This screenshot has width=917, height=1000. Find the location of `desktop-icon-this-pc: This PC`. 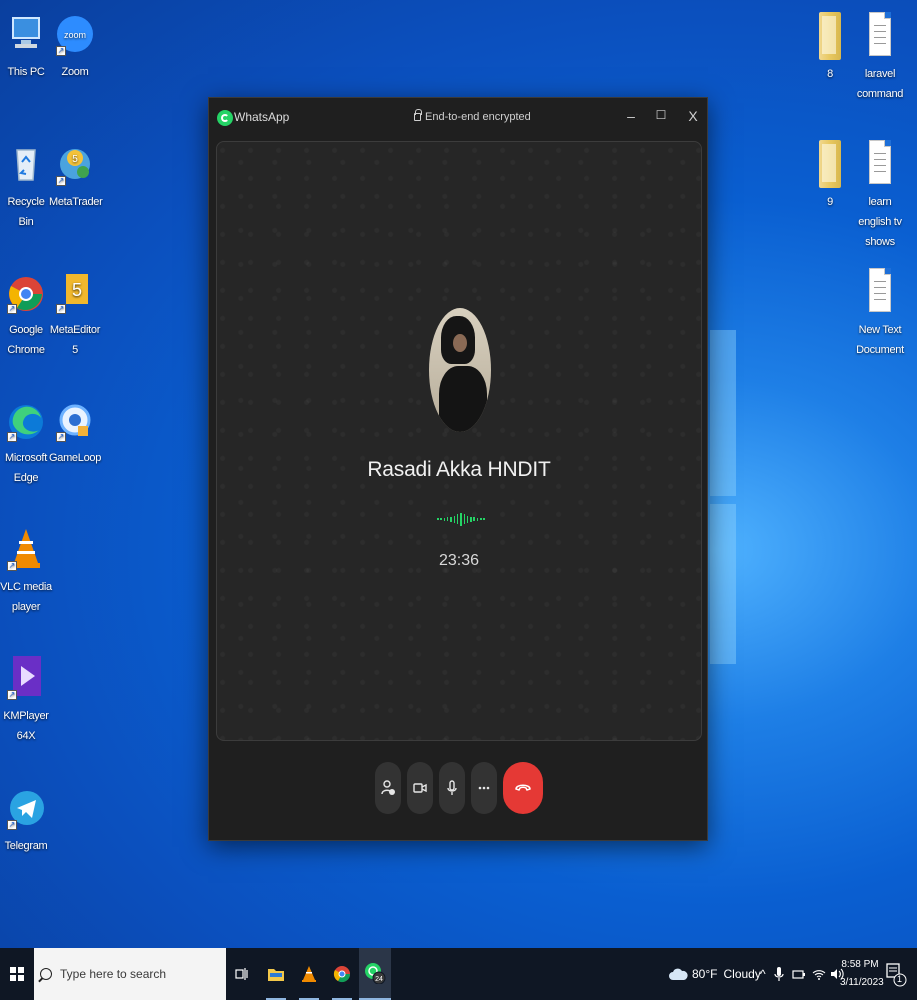

desktop-icon-this-pc: This PC is located at coordinates (26, 46).